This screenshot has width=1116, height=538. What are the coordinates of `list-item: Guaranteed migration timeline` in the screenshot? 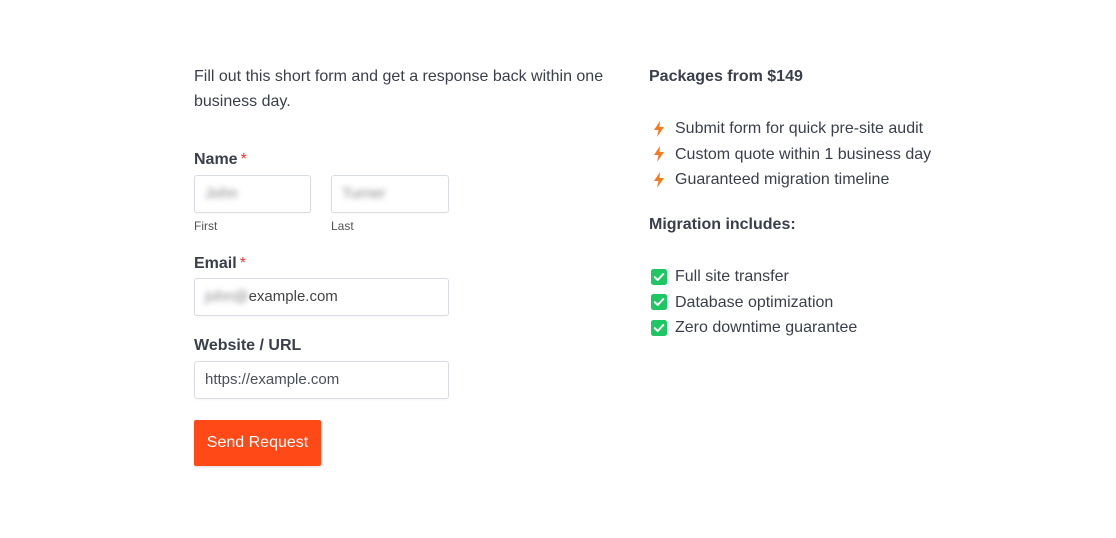 It's located at (790, 180).